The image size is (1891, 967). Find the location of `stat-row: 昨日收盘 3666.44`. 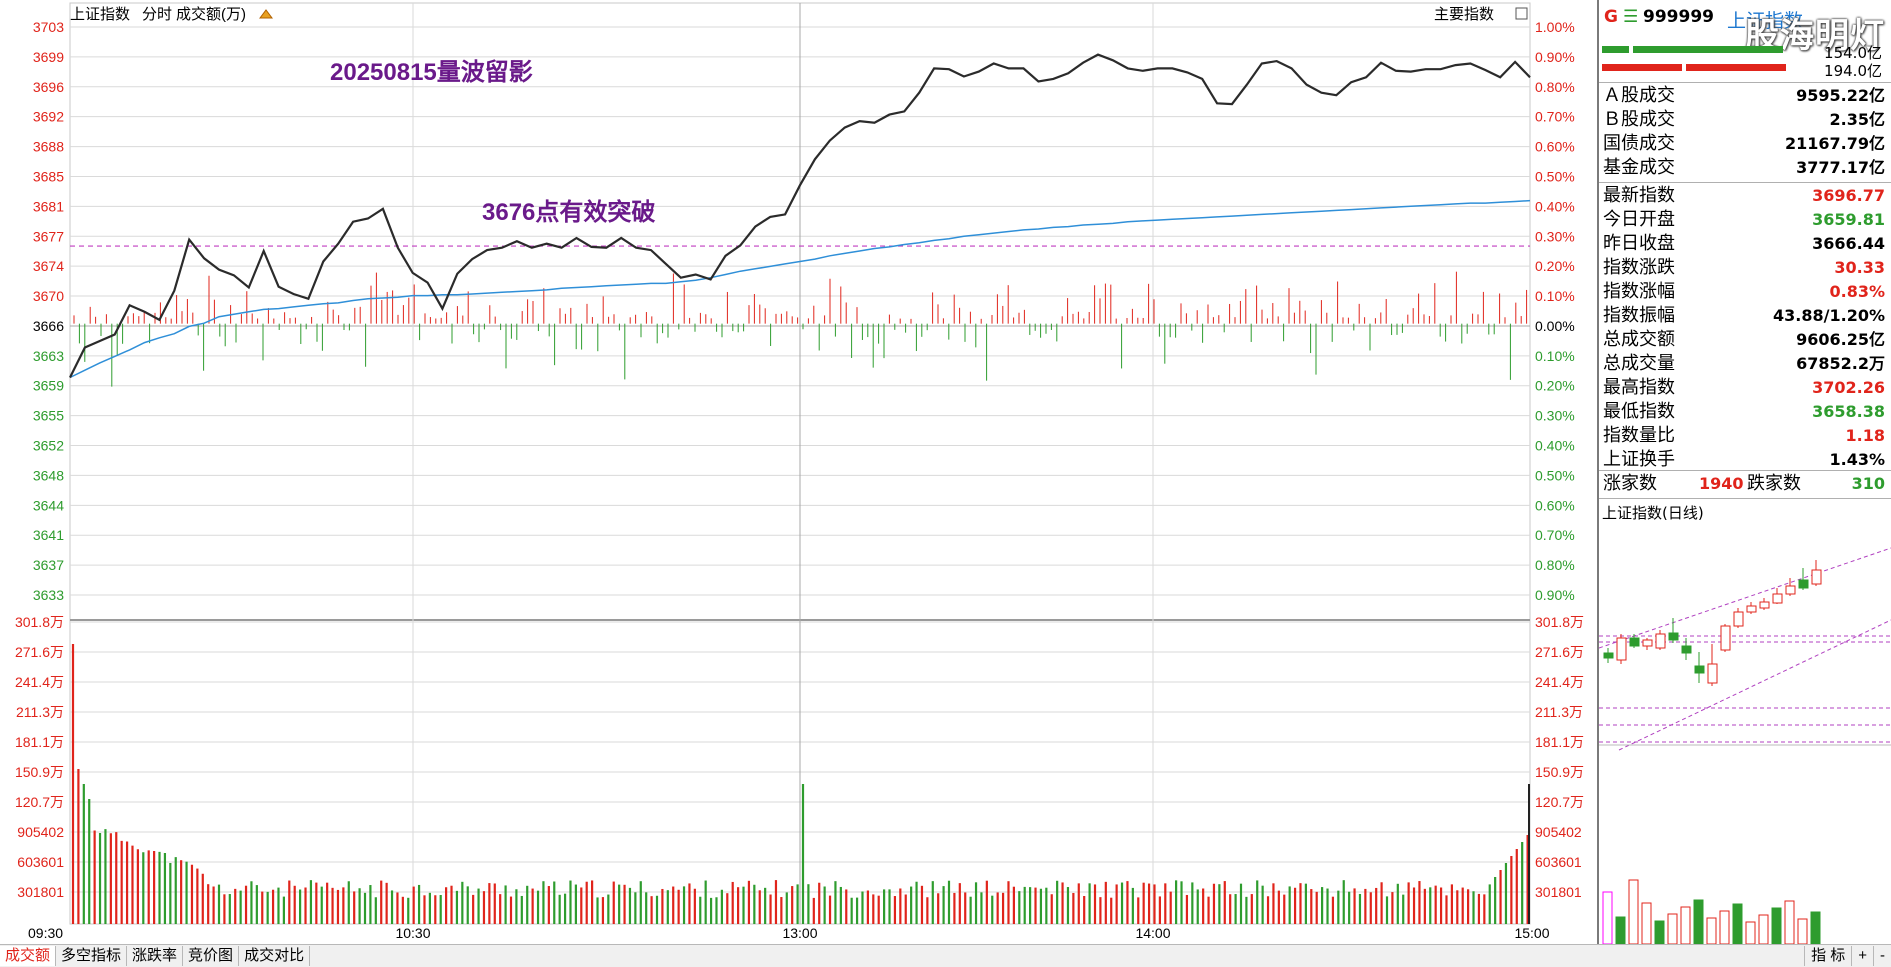

stat-row: 昨日收盘 3666.44 is located at coordinates (1745, 244).